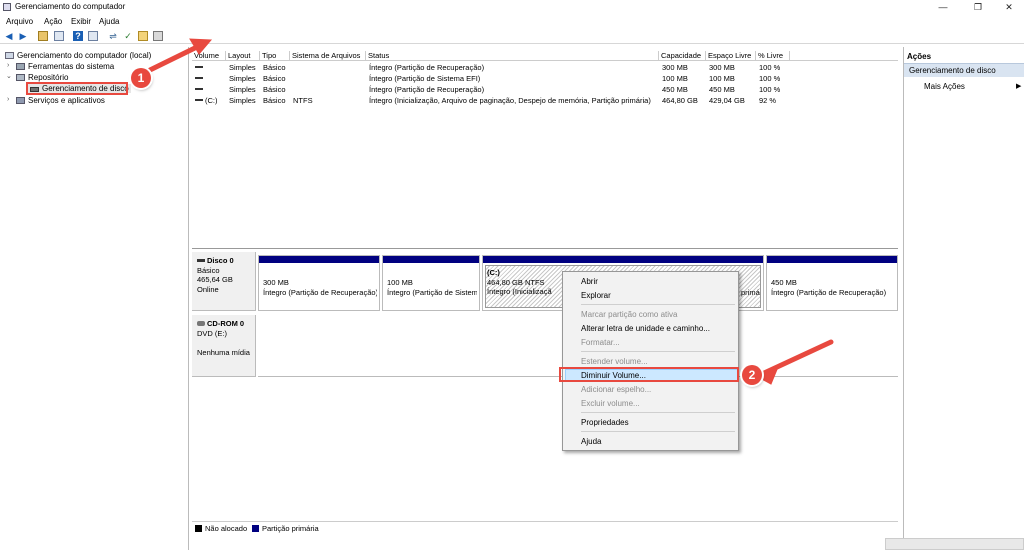 This screenshot has height=550, width=1024. I want to click on arrow-1-shaft, so click(175, 57).